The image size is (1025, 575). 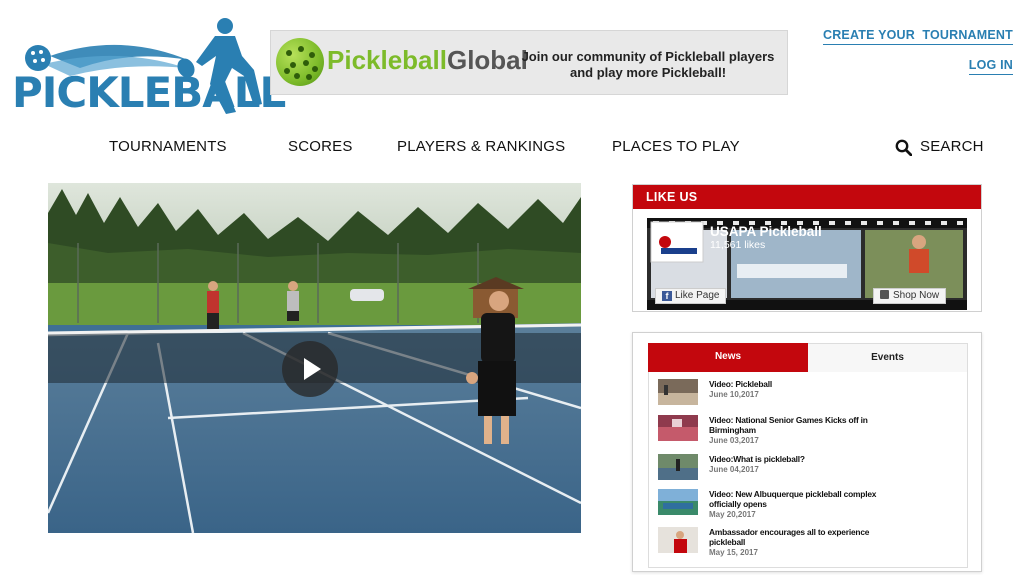 I want to click on news-date: May 20,2017, so click(x=732, y=514).